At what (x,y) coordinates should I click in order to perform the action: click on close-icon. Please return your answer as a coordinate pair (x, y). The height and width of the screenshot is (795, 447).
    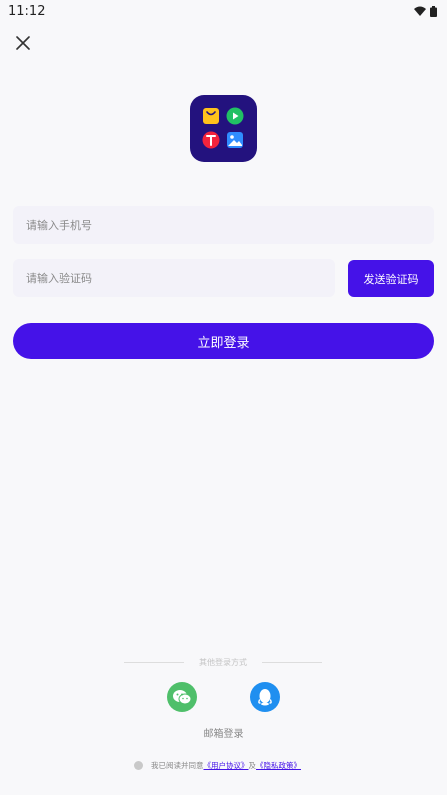
    Looking at the image, I should click on (23, 43).